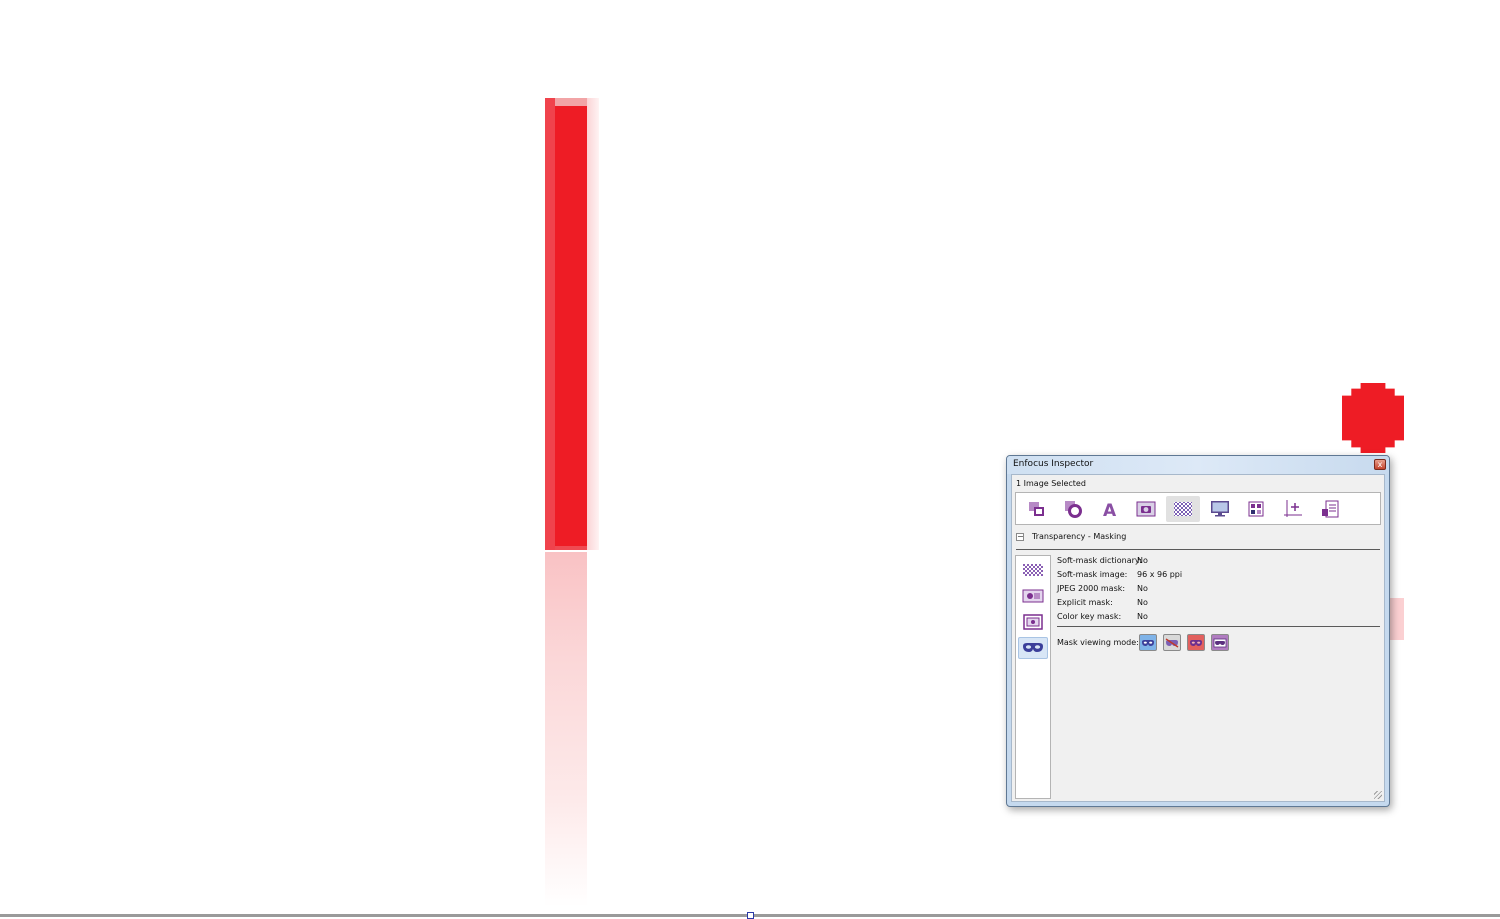 The width and height of the screenshot is (1500, 919). Describe the element at coordinates (1378, 795) in the screenshot. I see `resize-grip` at that location.